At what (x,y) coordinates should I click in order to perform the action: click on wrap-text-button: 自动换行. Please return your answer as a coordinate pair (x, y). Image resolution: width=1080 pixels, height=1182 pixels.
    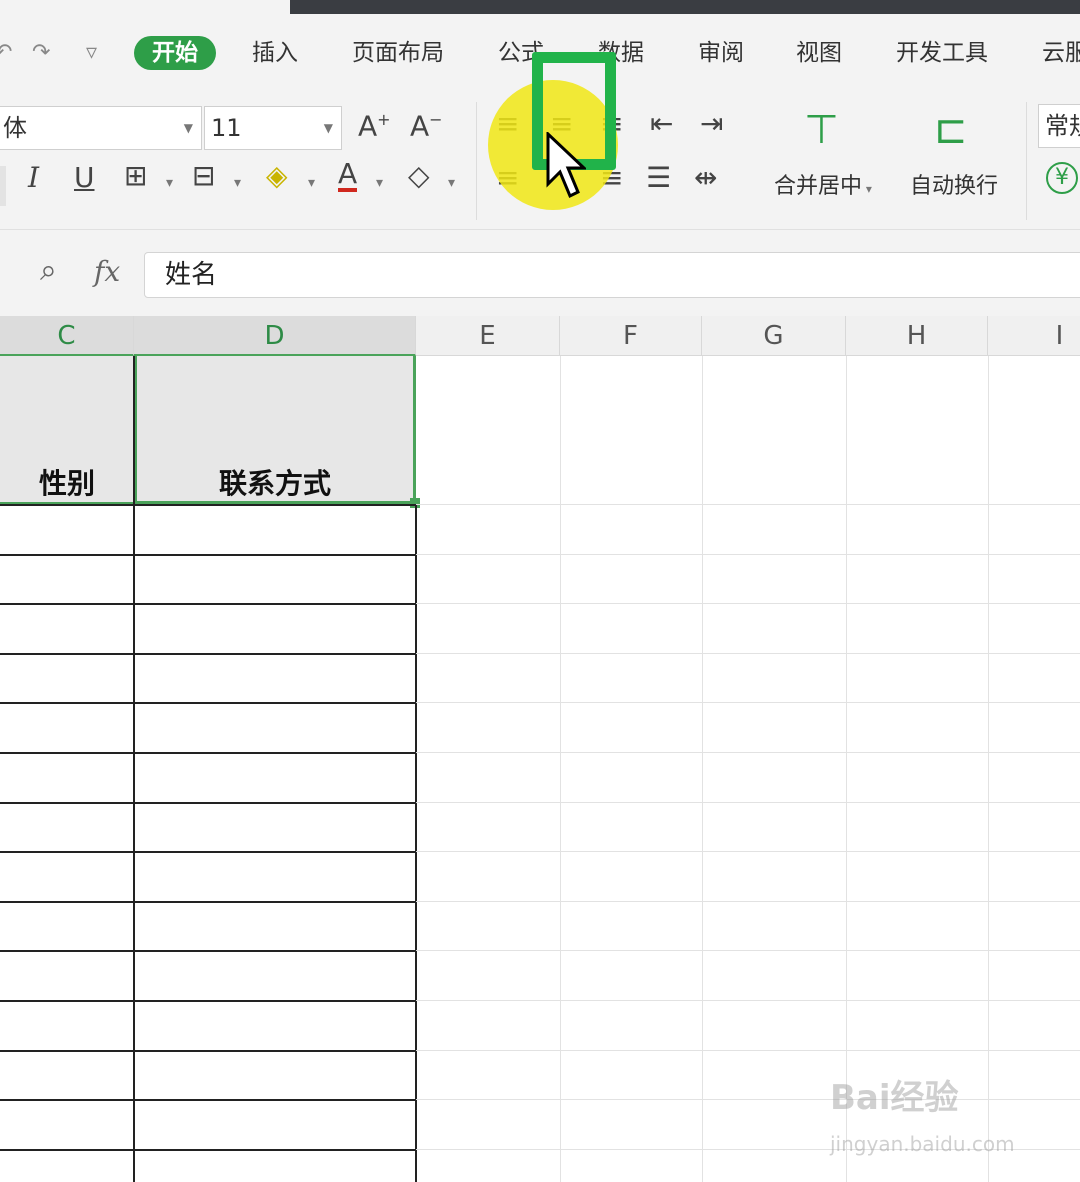
    Looking at the image, I should click on (954, 184).